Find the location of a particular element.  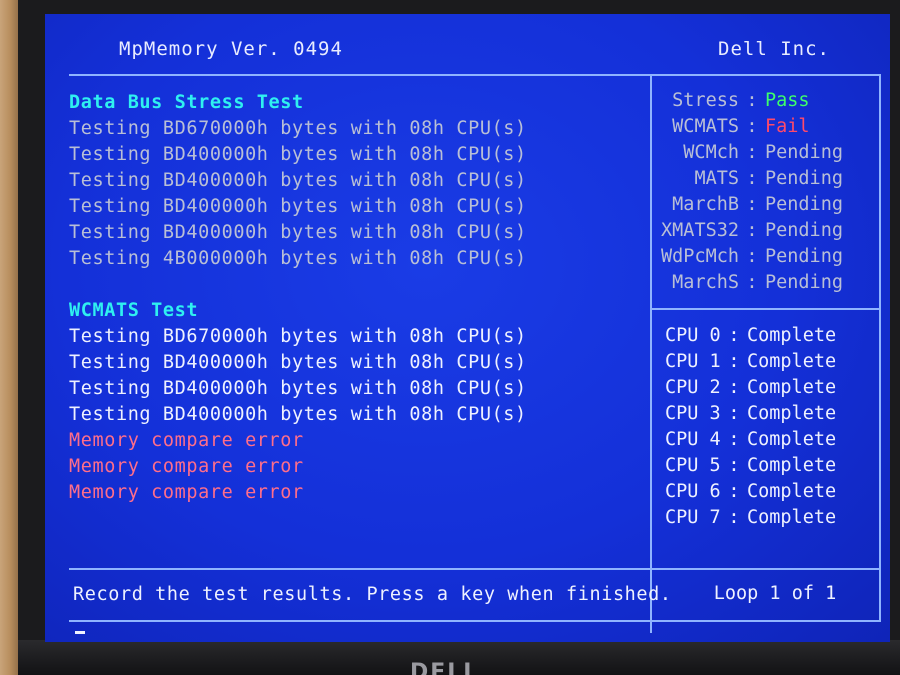

text-cursor is located at coordinates (80, 632).